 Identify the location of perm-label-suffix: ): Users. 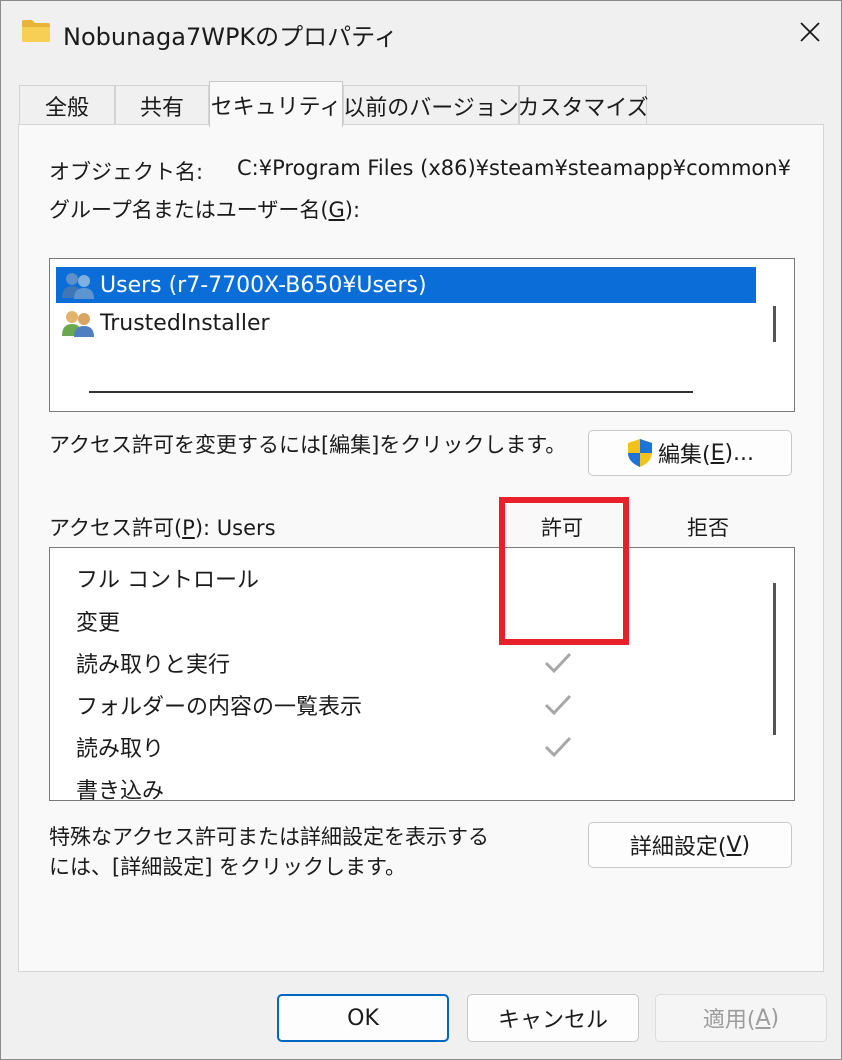
(235, 528).